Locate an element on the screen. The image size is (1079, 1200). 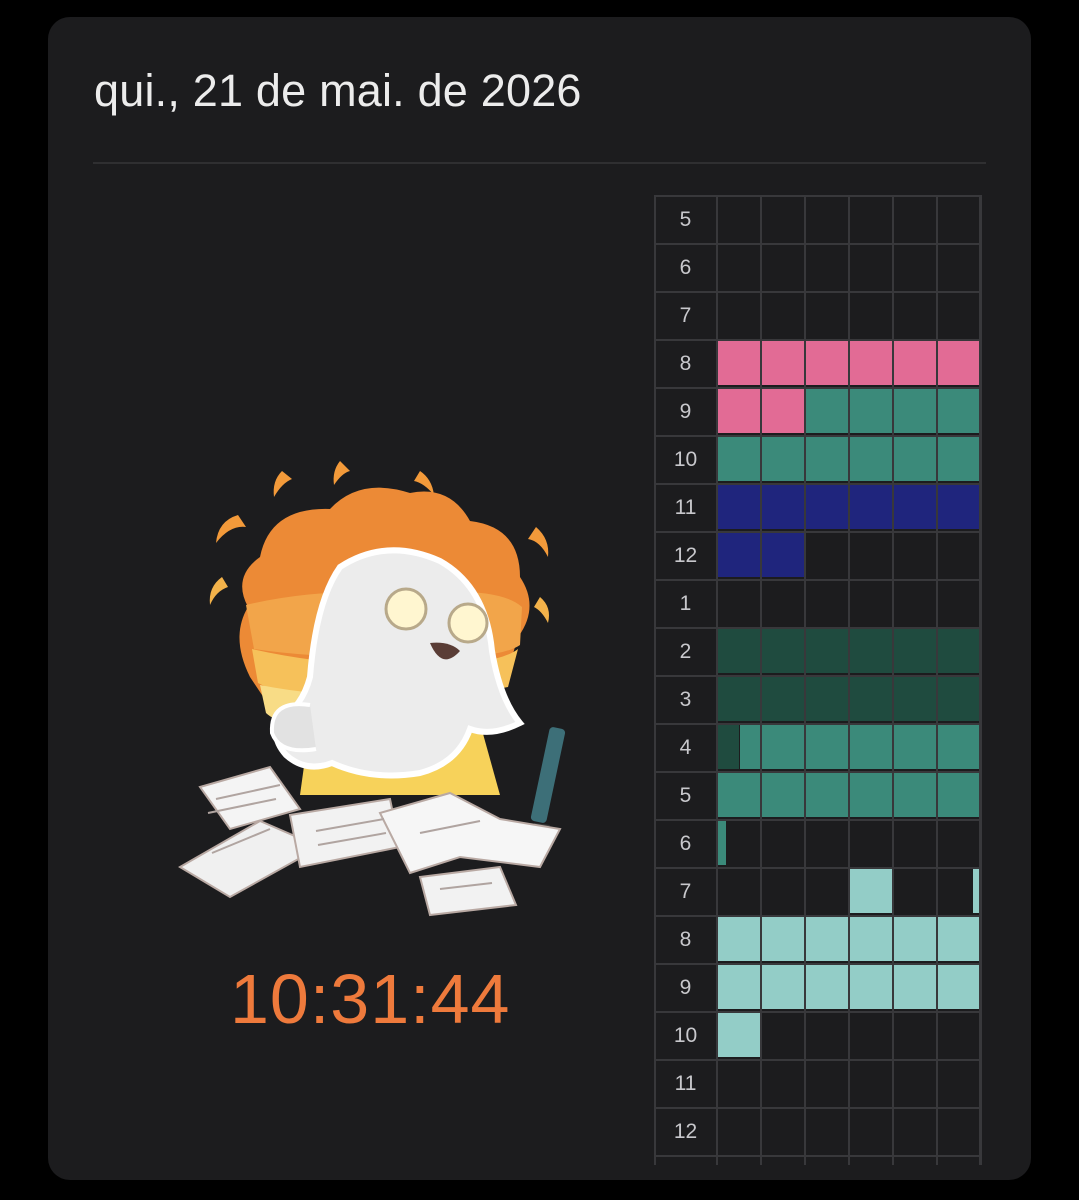
hour-label: 2 is located at coordinates (685, 651).